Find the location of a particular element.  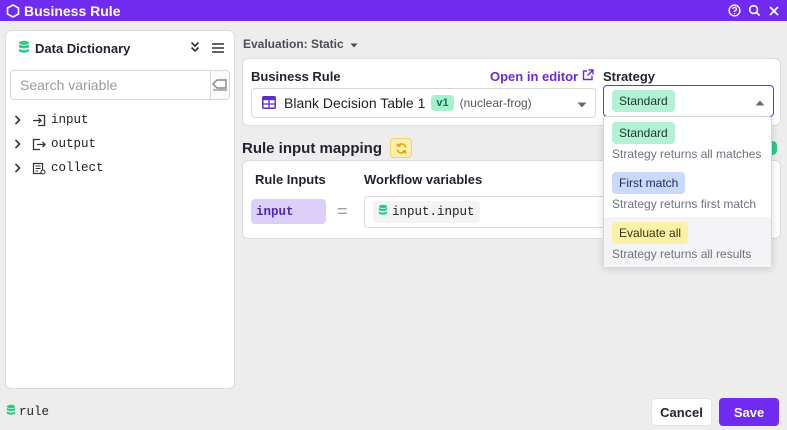

business-rule-select: Blank Decision Table 1 v1 (nuclear-frog) is located at coordinates (423, 103).